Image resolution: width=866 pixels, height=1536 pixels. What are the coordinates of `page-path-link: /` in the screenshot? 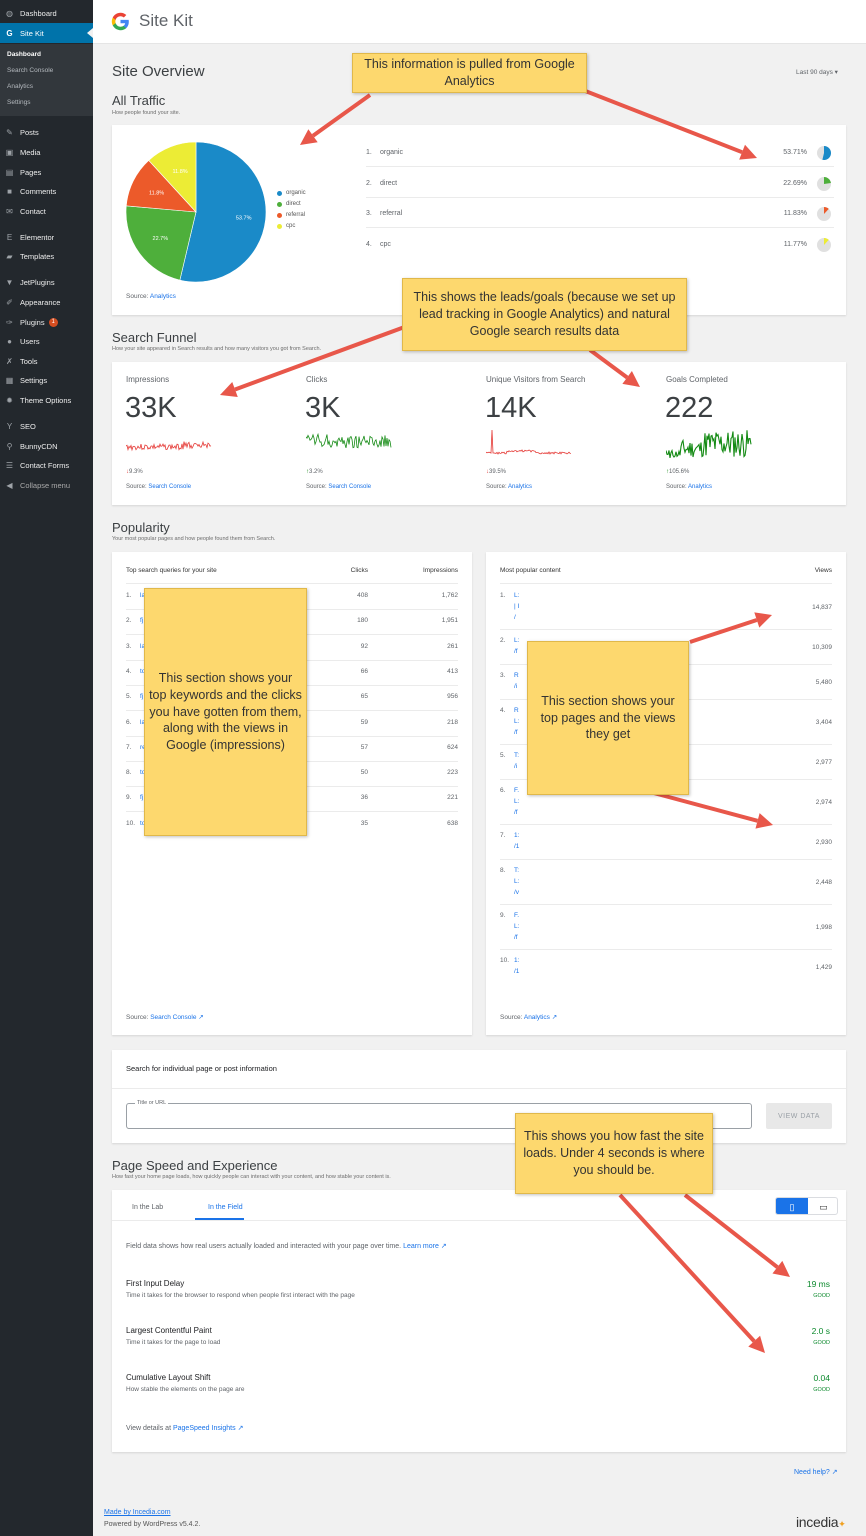 It's located at (515, 617).